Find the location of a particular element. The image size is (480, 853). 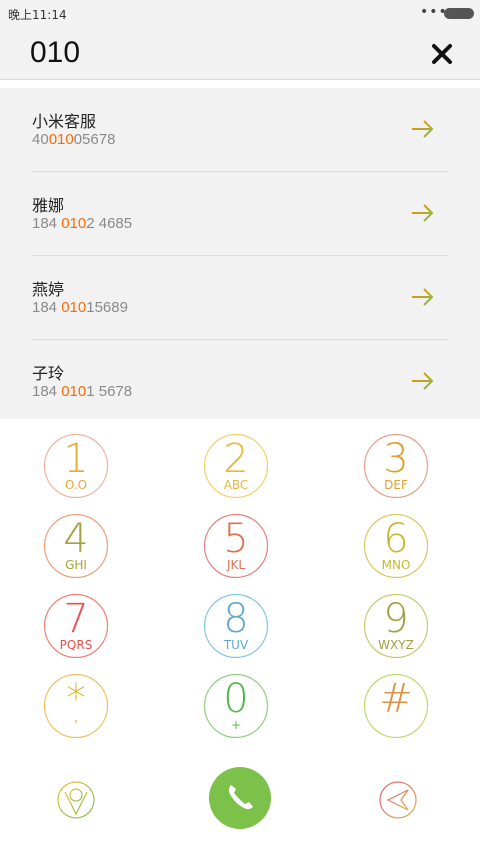

dial-key-8: 8 TUV is located at coordinates (236, 626).